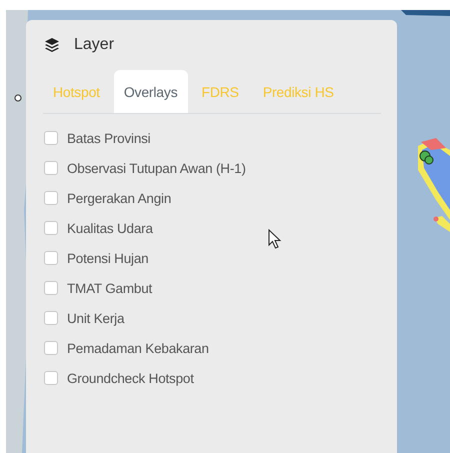  Describe the element at coordinates (76, 91) in the screenshot. I see `tab: Hotspot` at that location.